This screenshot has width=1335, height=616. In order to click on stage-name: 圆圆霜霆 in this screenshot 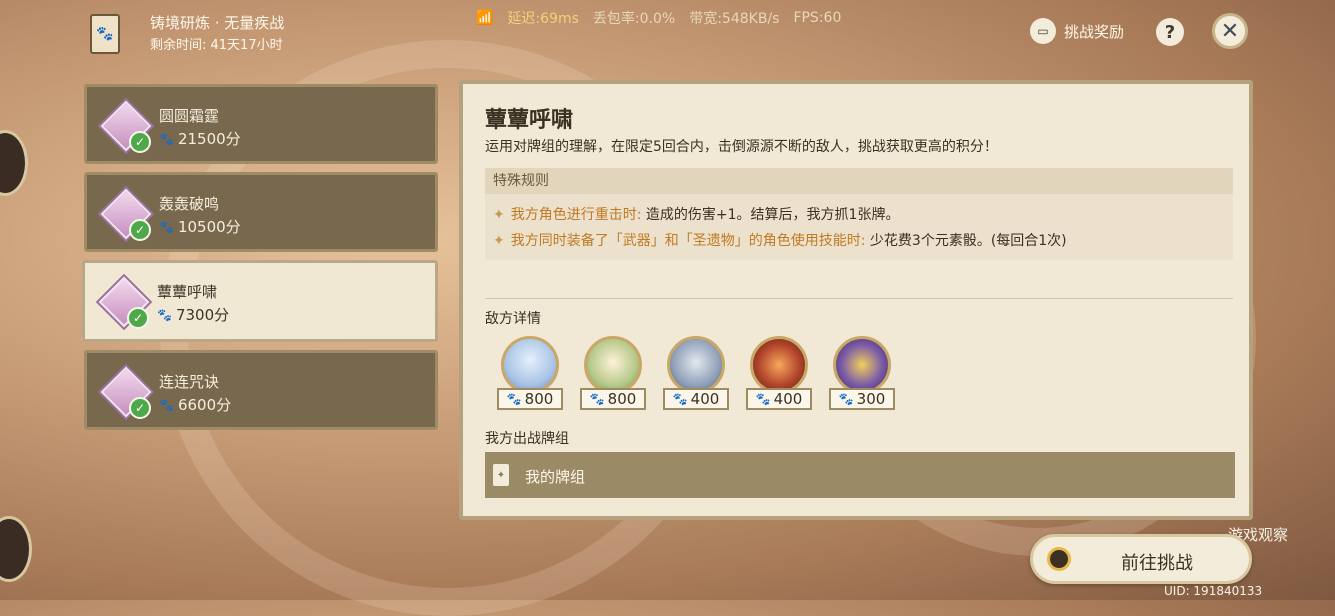, I will do `click(189, 116)`.